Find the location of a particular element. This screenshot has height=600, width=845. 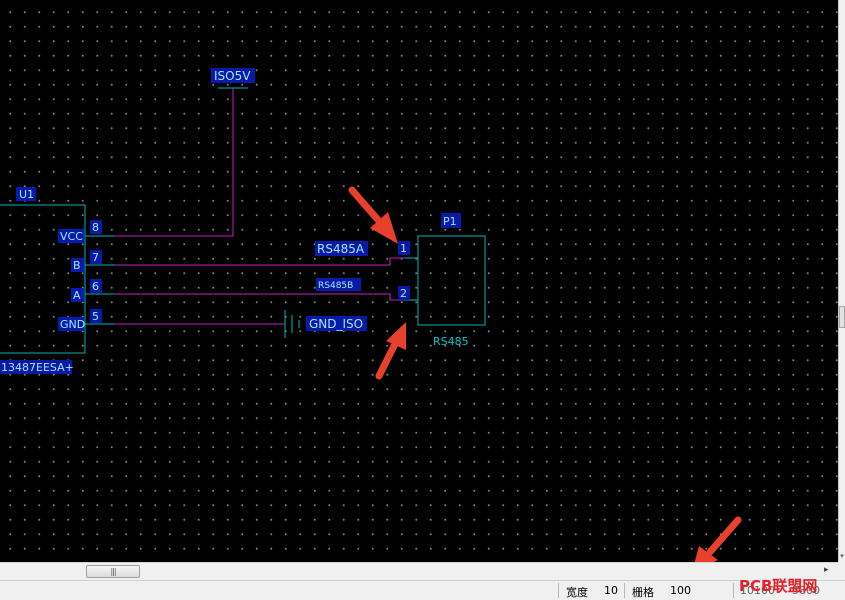

wire-b-rs485a is located at coordinates (259, 261).